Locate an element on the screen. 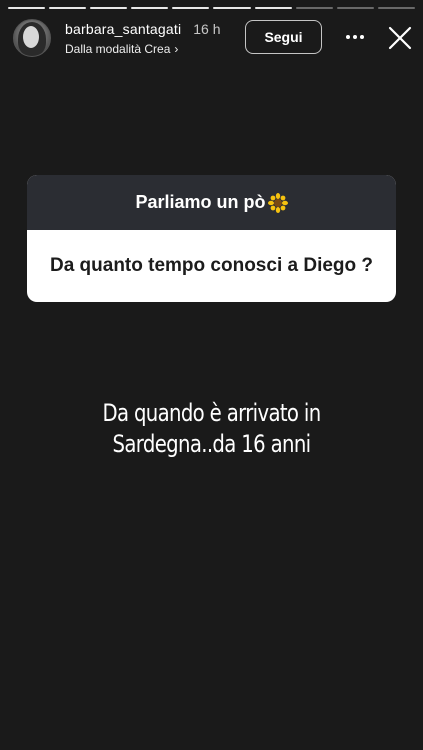 The image size is (423, 750). create-mode-label: Dalla modalità Crea is located at coordinates (118, 48).